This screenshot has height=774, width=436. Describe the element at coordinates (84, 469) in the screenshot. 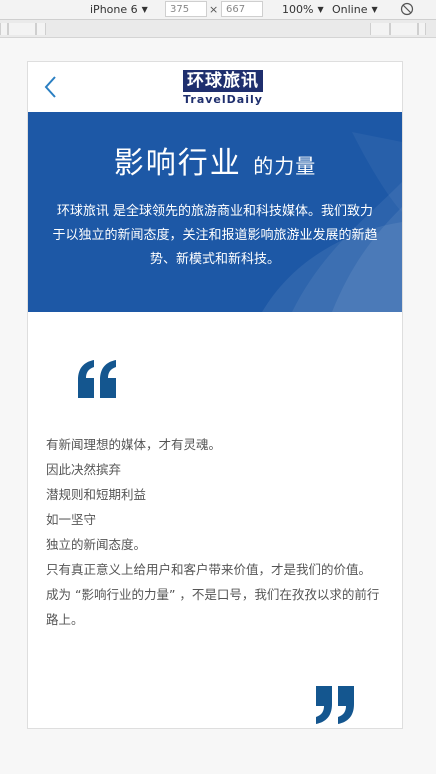

I see `manifesto-line: 因此决然摈弃` at that location.